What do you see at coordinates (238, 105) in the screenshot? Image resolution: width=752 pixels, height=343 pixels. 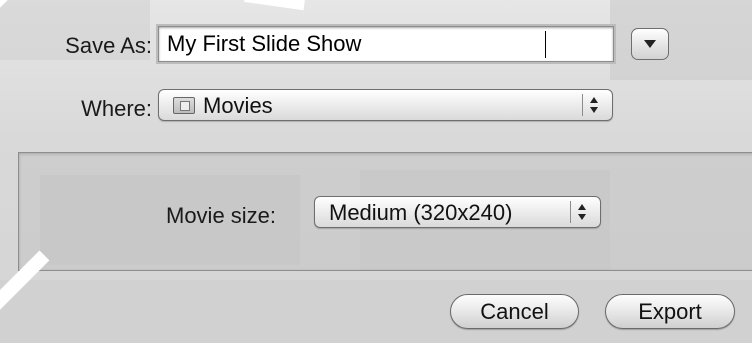 I see `where-value: Movies` at bounding box center [238, 105].